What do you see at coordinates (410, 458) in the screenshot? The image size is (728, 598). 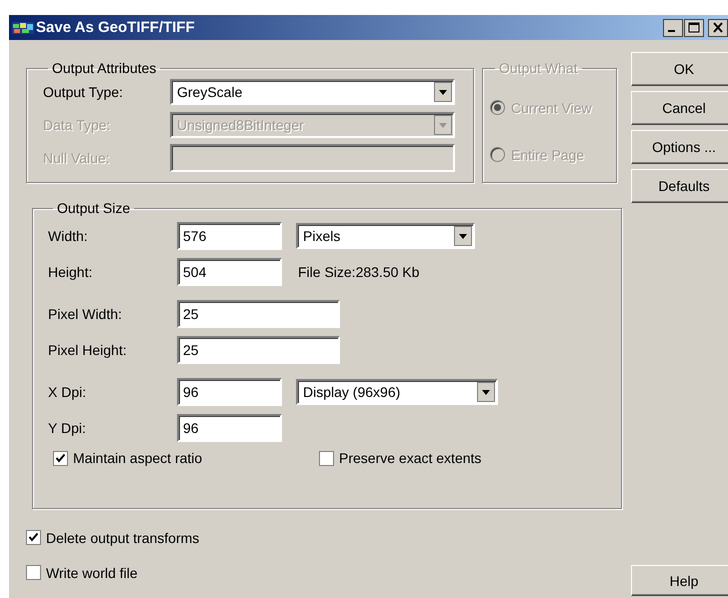 I see `checkbox-label: Preserve exact extents` at bounding box center [410, 458].